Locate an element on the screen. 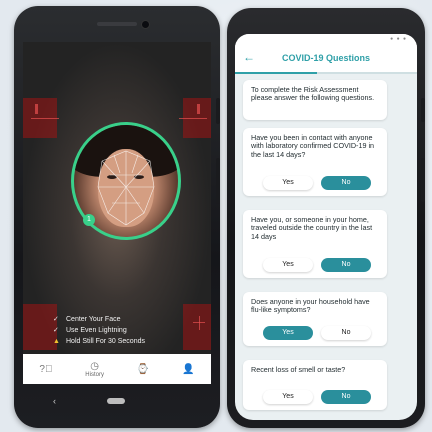  checklist-label: Hold Still For 30 Seconds is located at coordinates (105, 341).